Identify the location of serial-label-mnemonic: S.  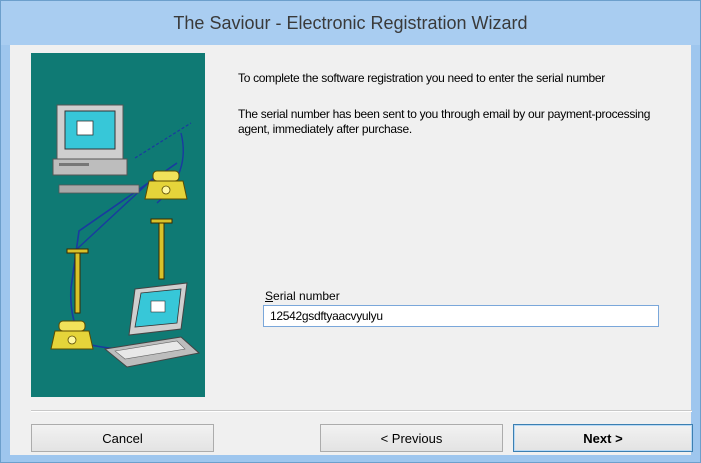
(269, 296).